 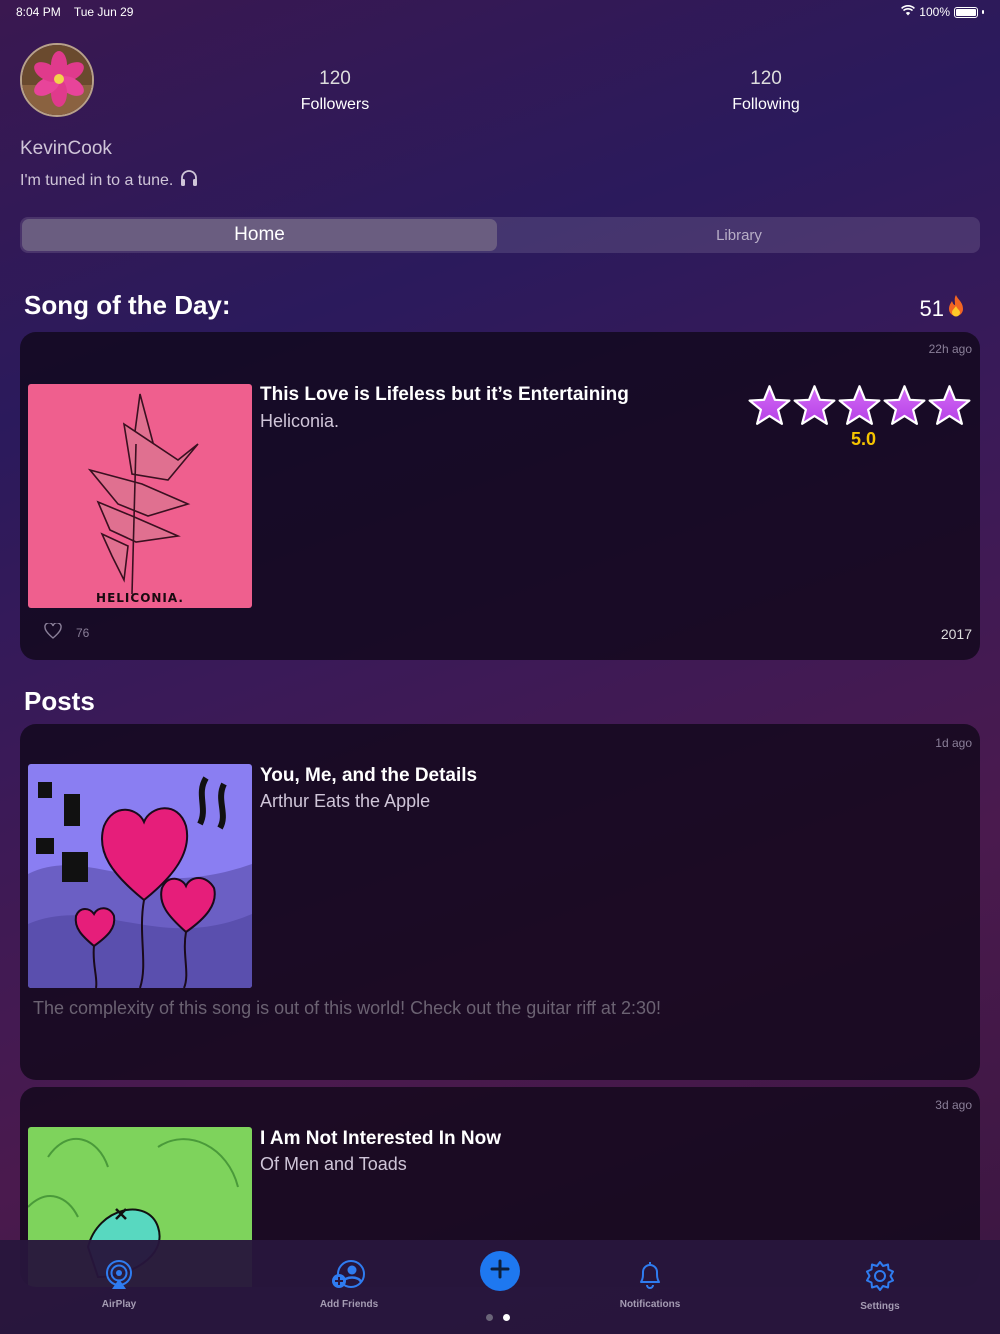 What do you see at coordinates (127, 305) in the screenshot?
I see `song-of-day-heading: Song of the Day:` at bounding box center [127, 305].